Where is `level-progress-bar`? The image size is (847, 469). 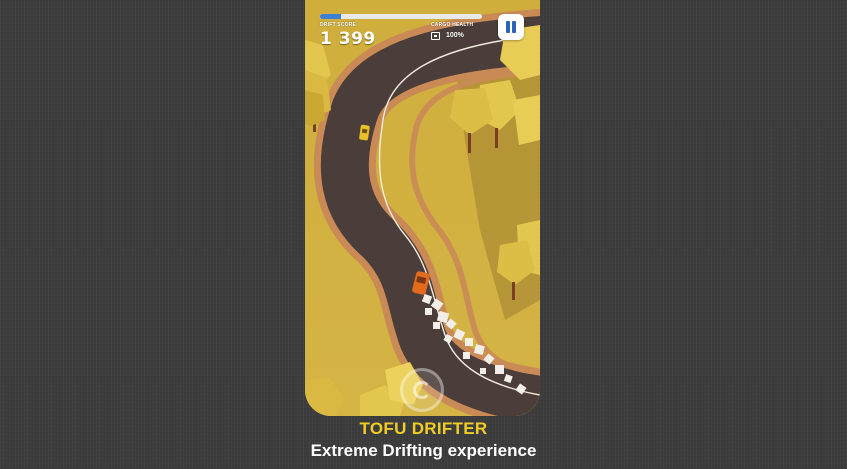 level-progress-bar is located at coordinates (401, 16).